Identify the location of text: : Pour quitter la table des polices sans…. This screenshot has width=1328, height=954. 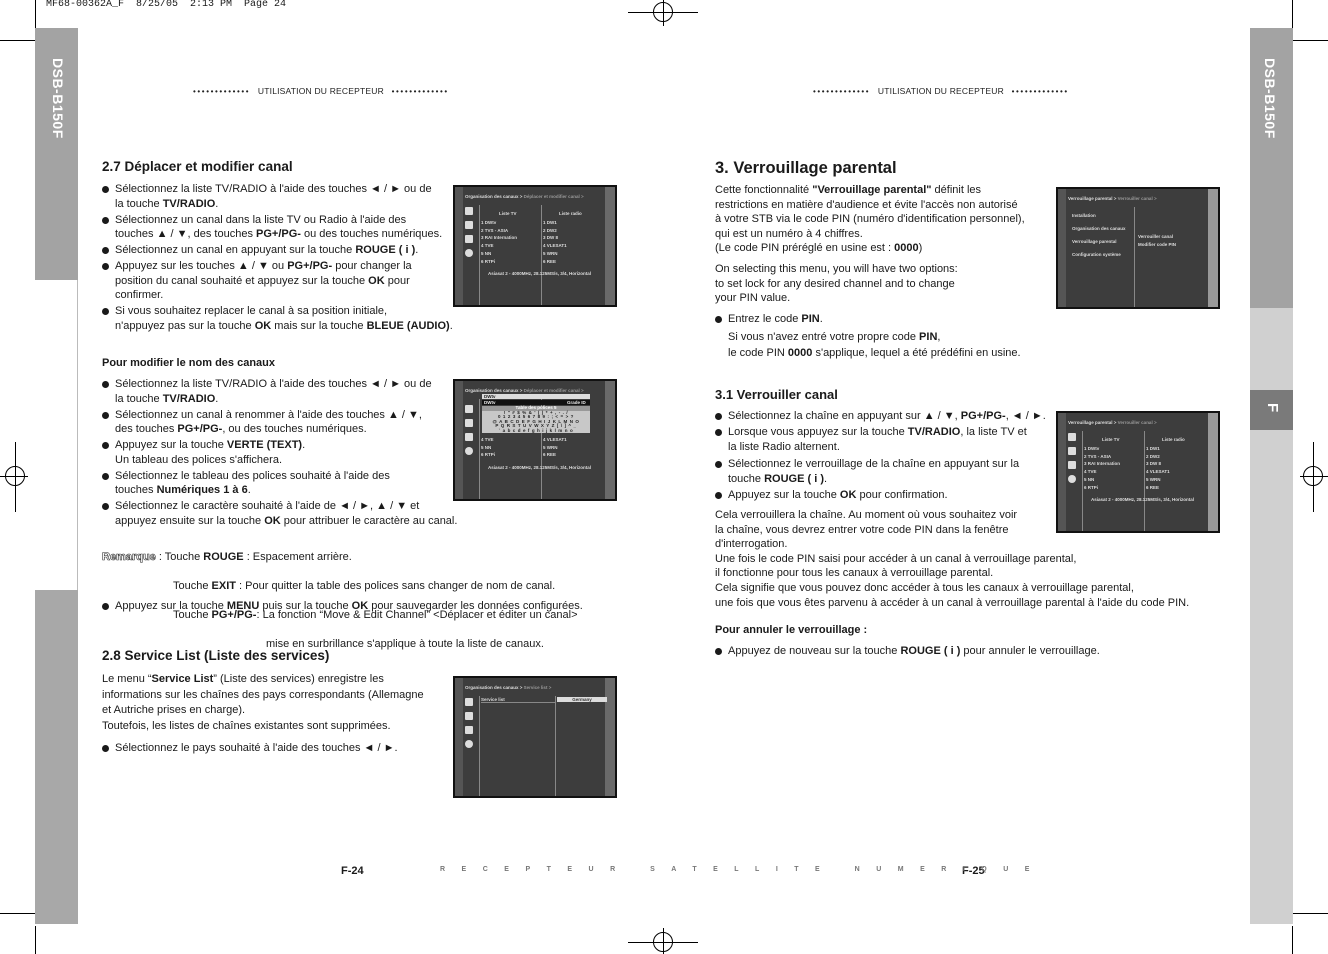
(395, 585).